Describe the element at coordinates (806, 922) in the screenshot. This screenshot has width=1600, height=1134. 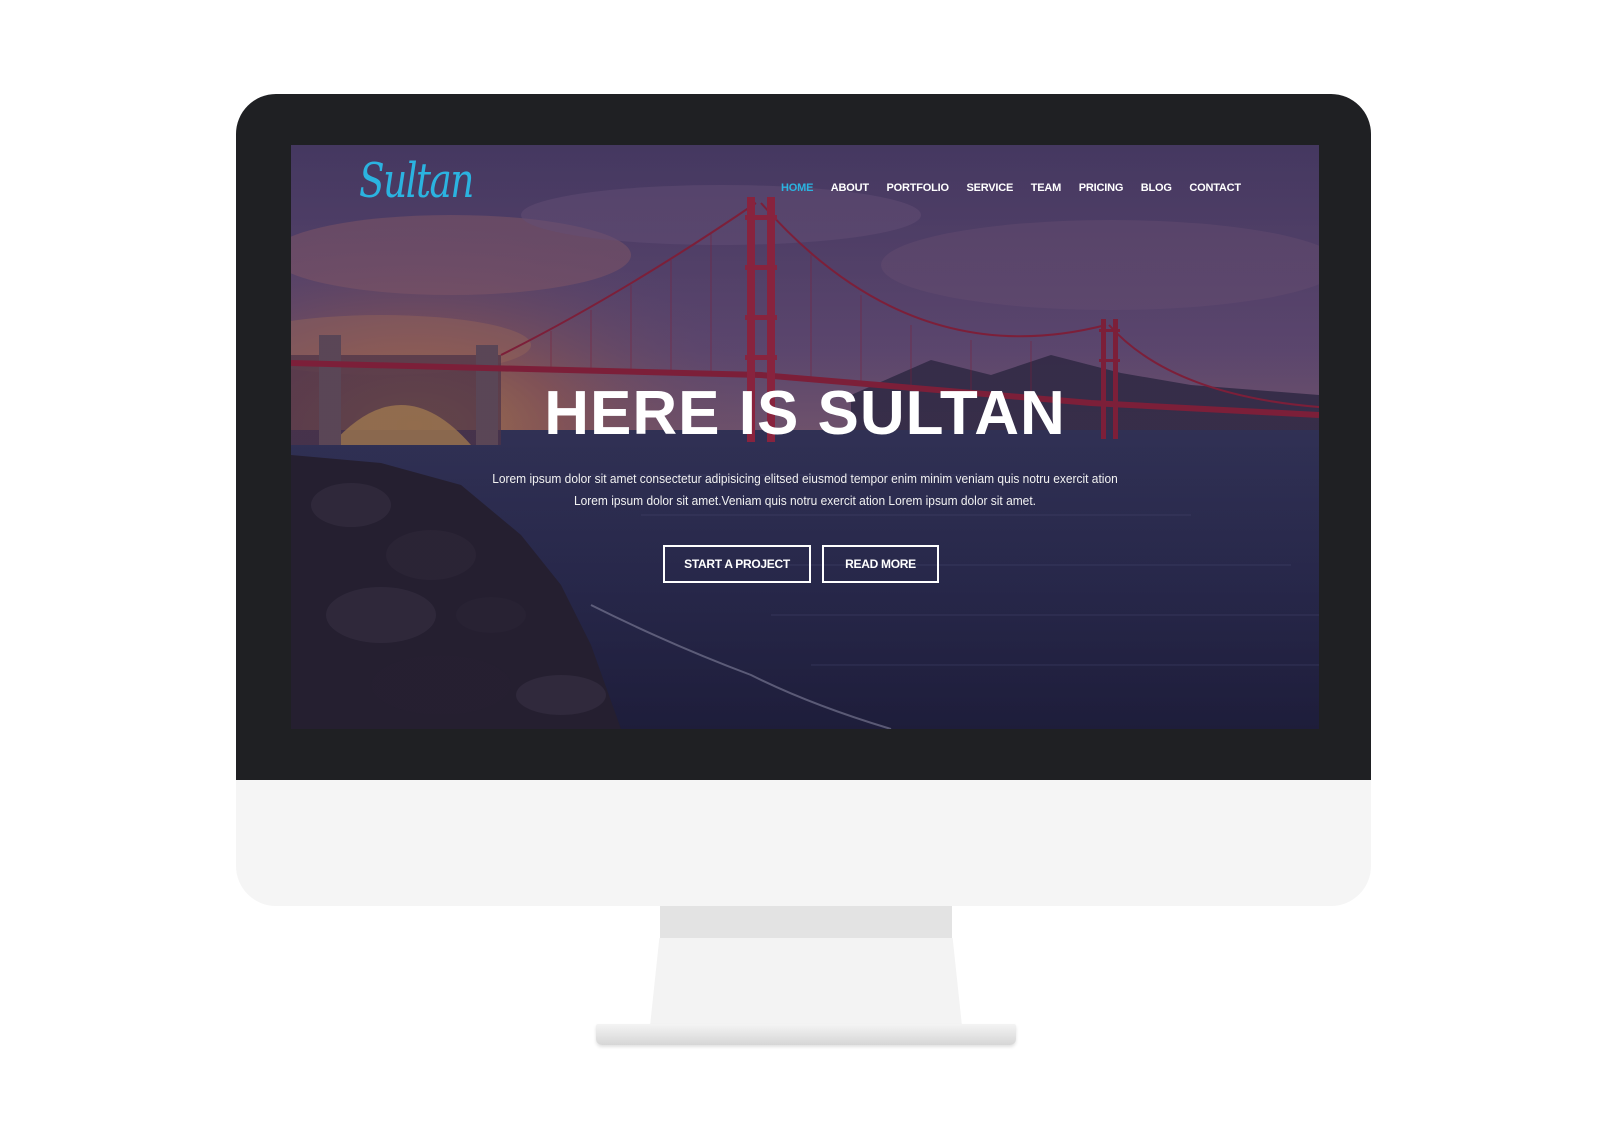
I see `monitor-stand-joint` at that location.